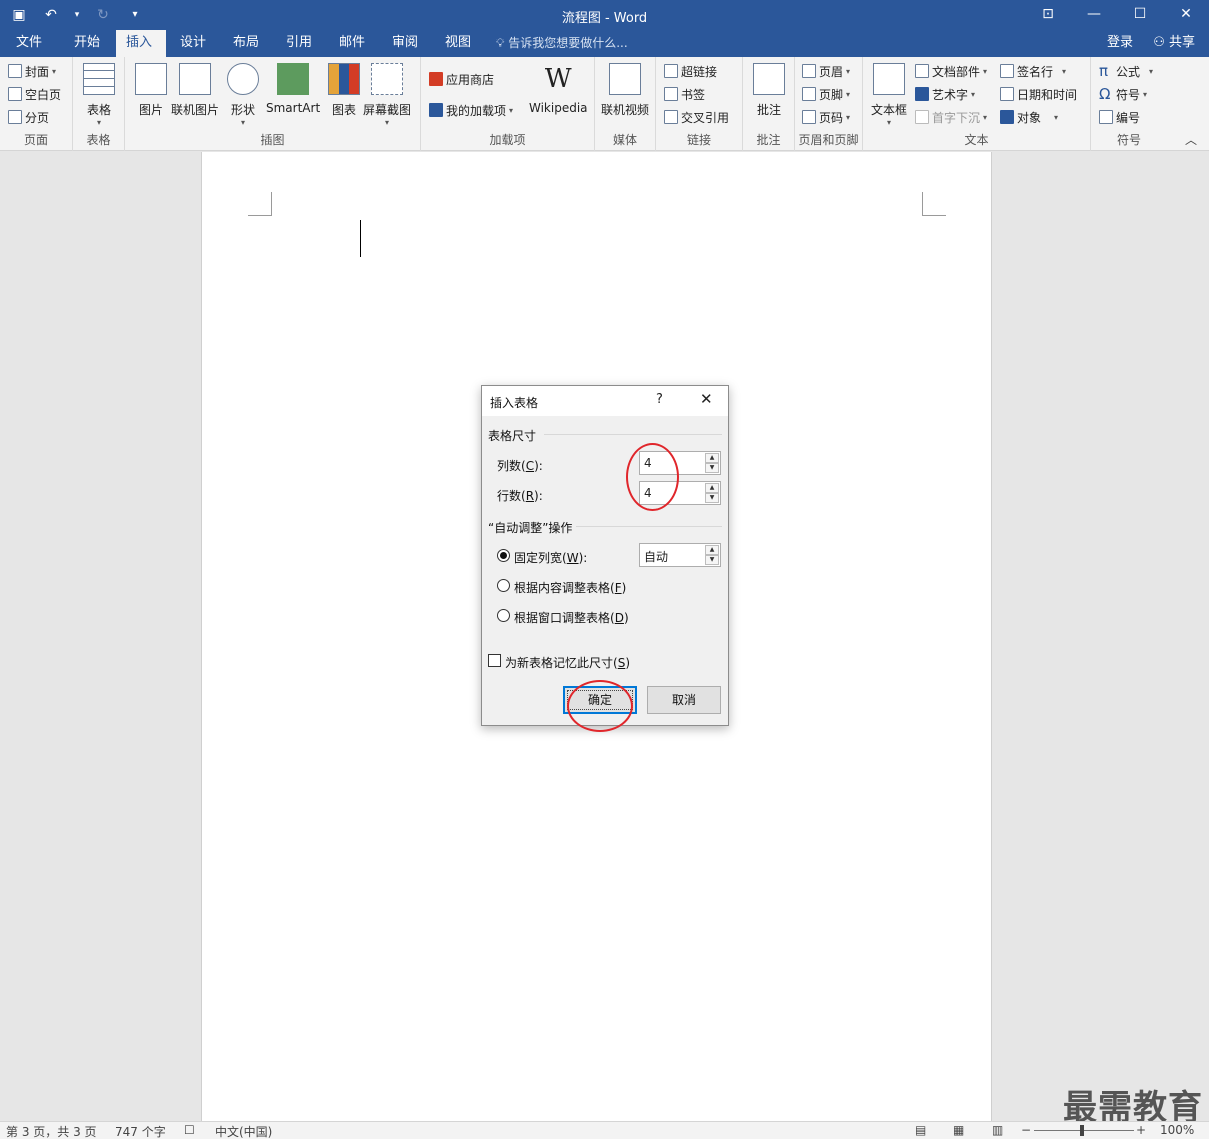 This screenshot has height=1139, width=1209. Describe the element at coordinates (684, 700) in the screenshot. I see `cancel-button: 取消` at that location.